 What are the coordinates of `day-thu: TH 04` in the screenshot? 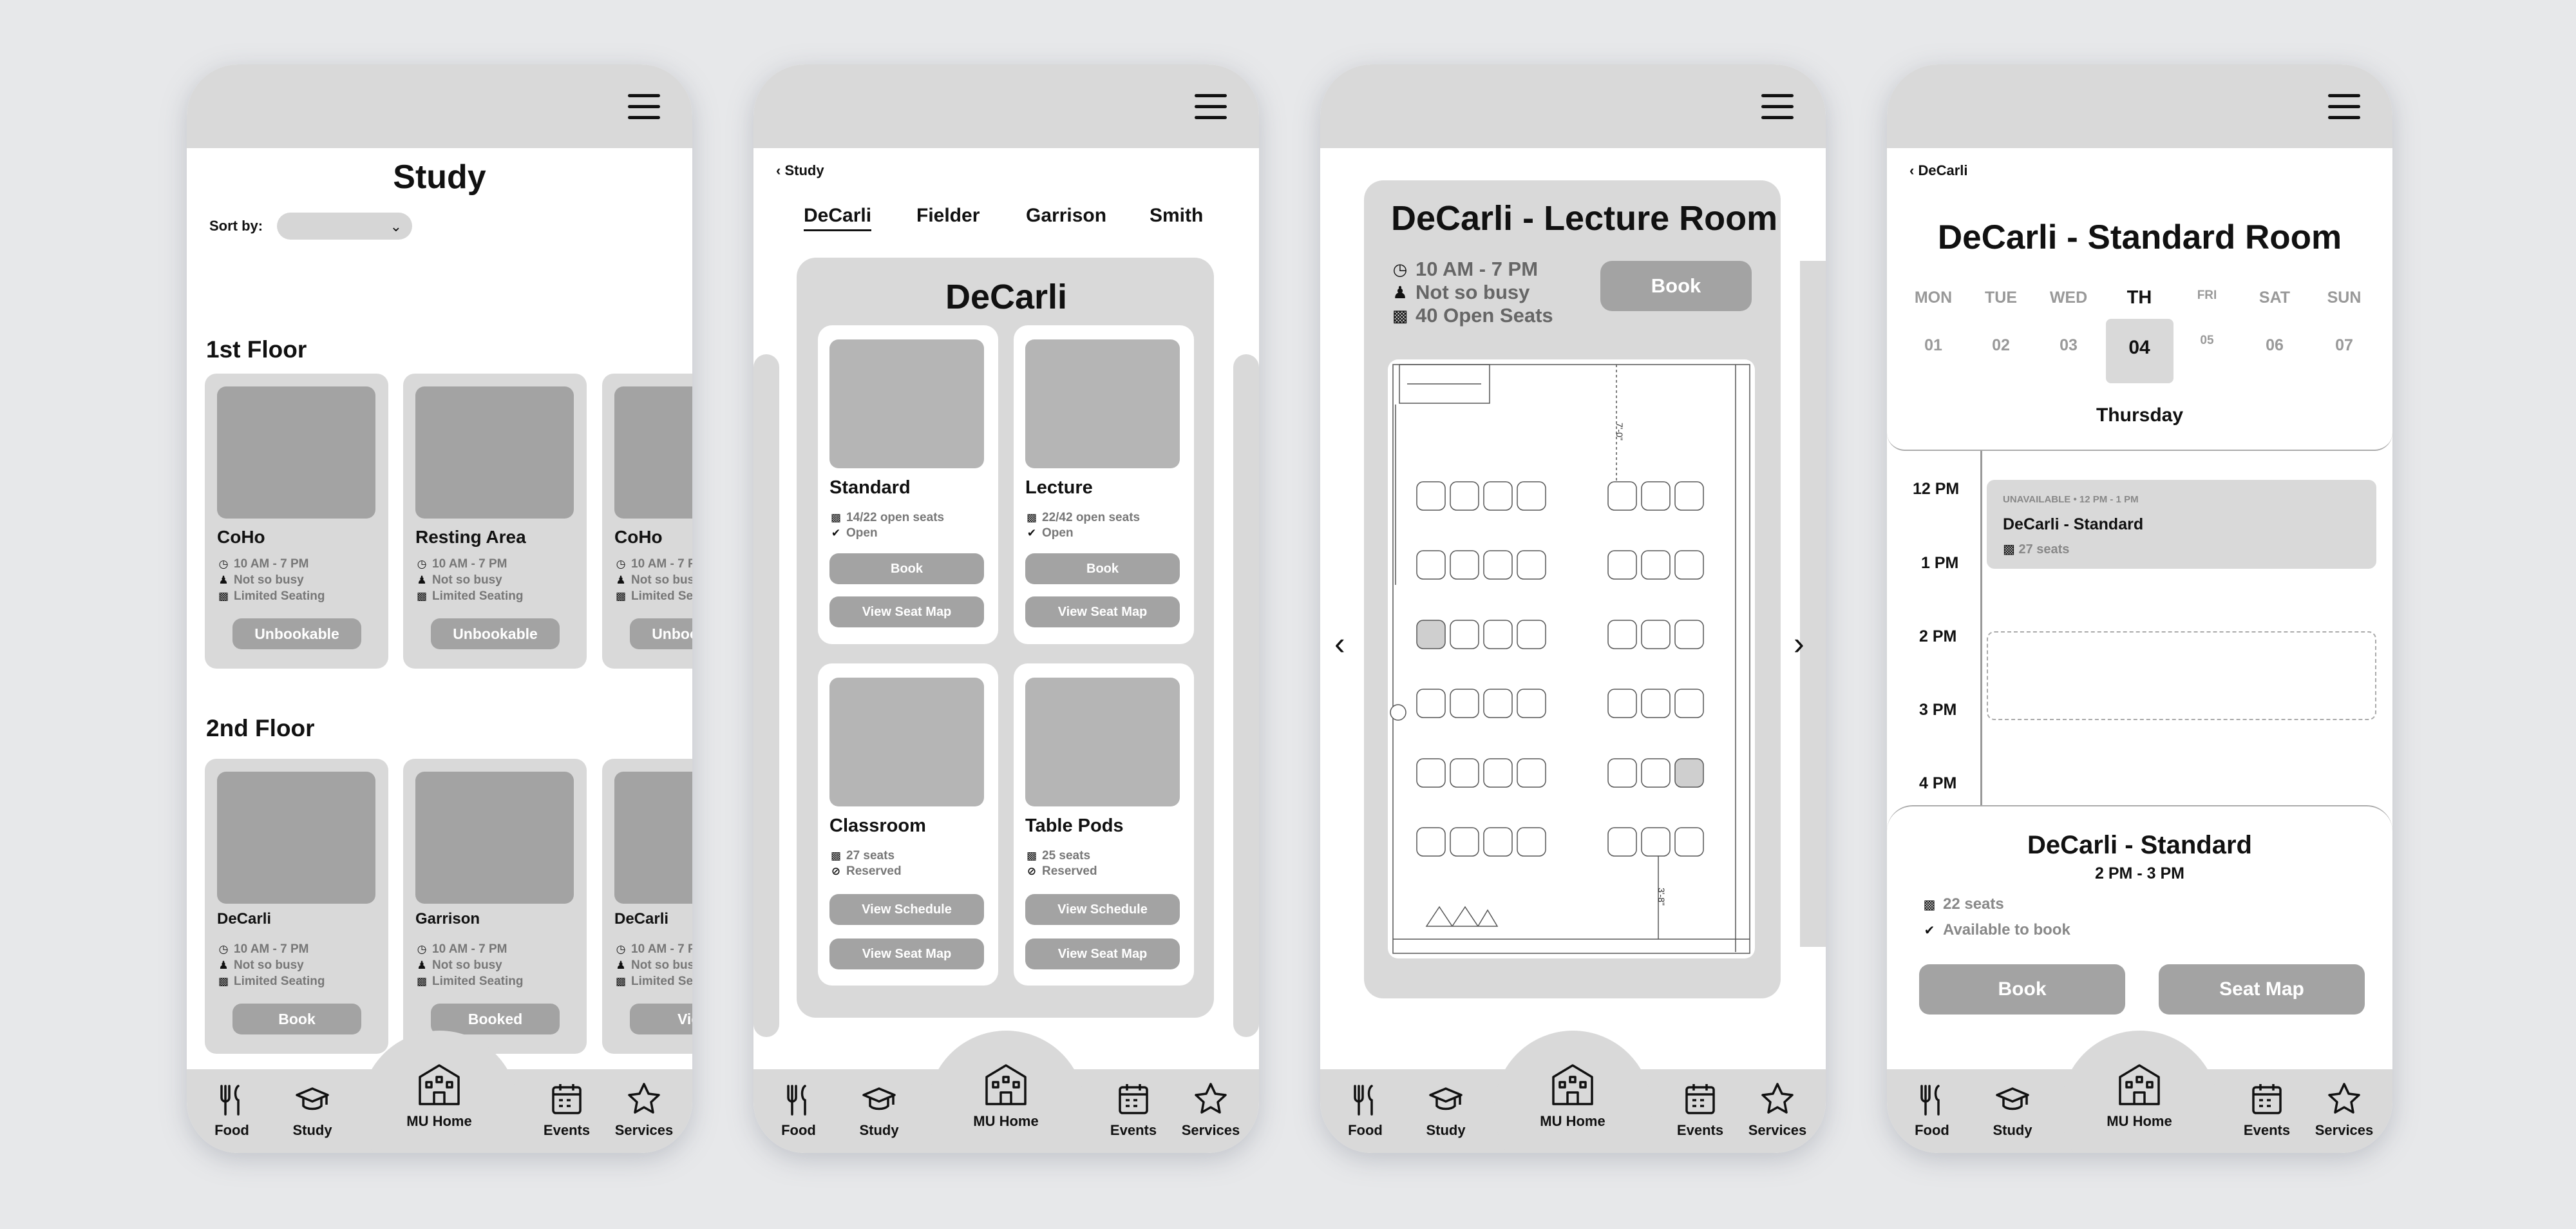 It's located at (2139, 323).